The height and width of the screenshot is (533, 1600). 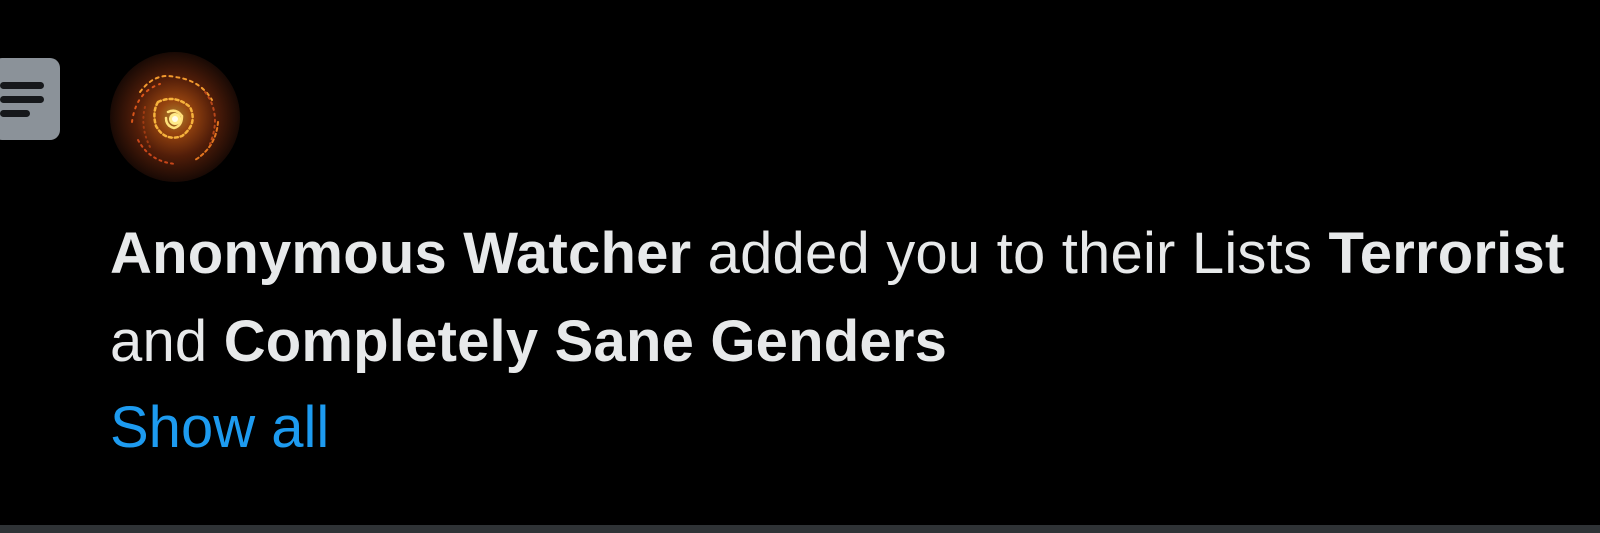 What do you see at coordinates (1010, 253) in the screenshot?
I see `action-text: added you to their Lists` at bounding box center [1010, 253].